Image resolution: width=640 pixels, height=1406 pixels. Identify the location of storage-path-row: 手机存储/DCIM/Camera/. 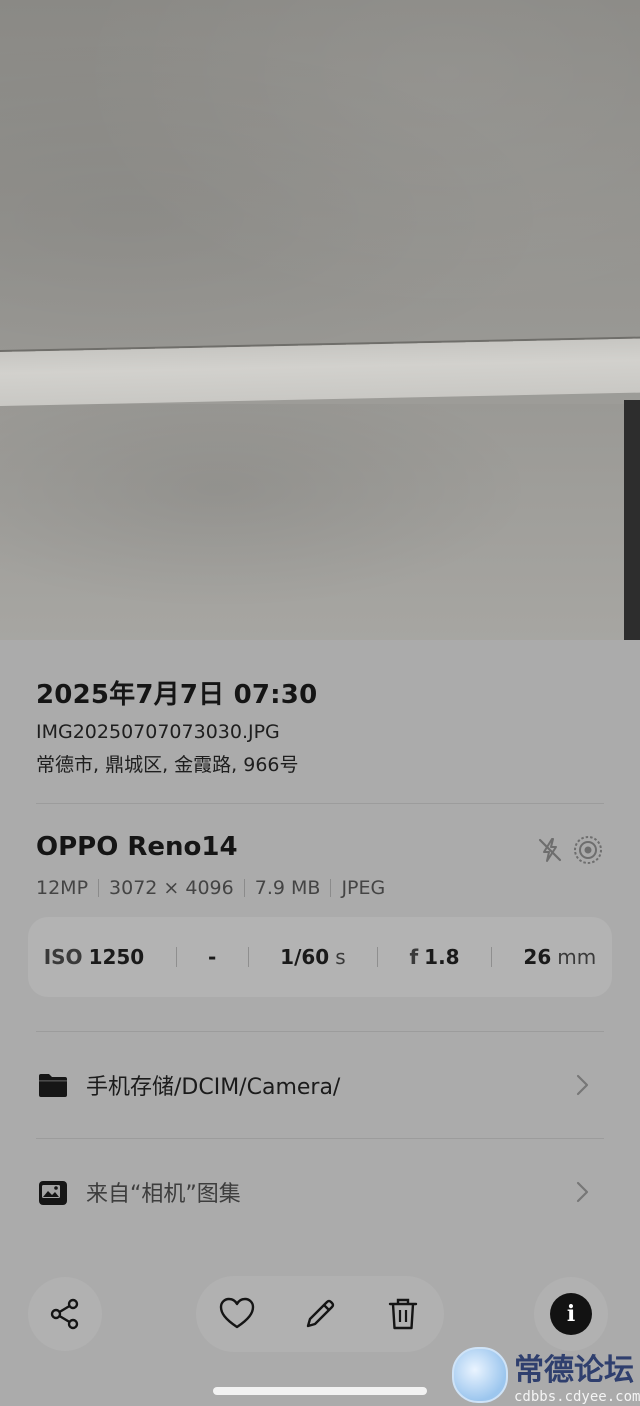
(320, 1085).